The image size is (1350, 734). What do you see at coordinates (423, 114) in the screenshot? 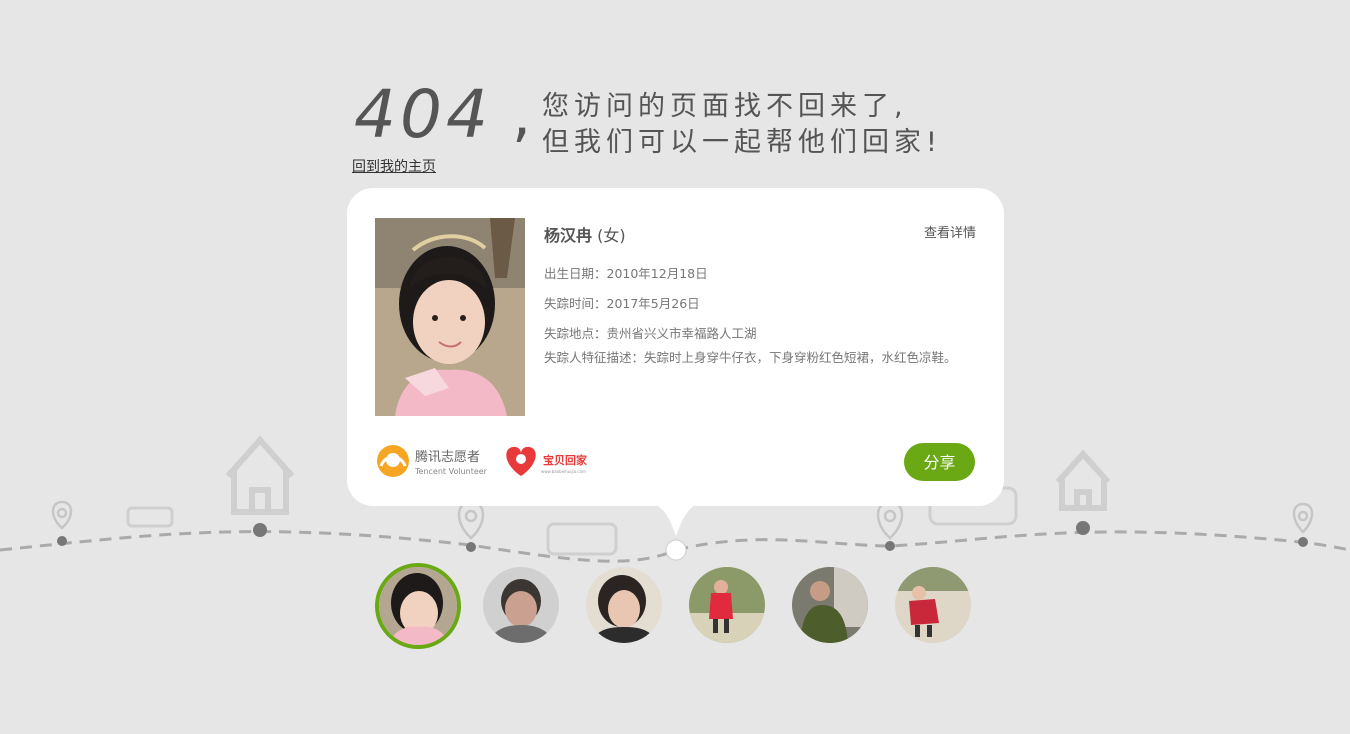
I see `error-code: 404` at bounding box center [423, 114].